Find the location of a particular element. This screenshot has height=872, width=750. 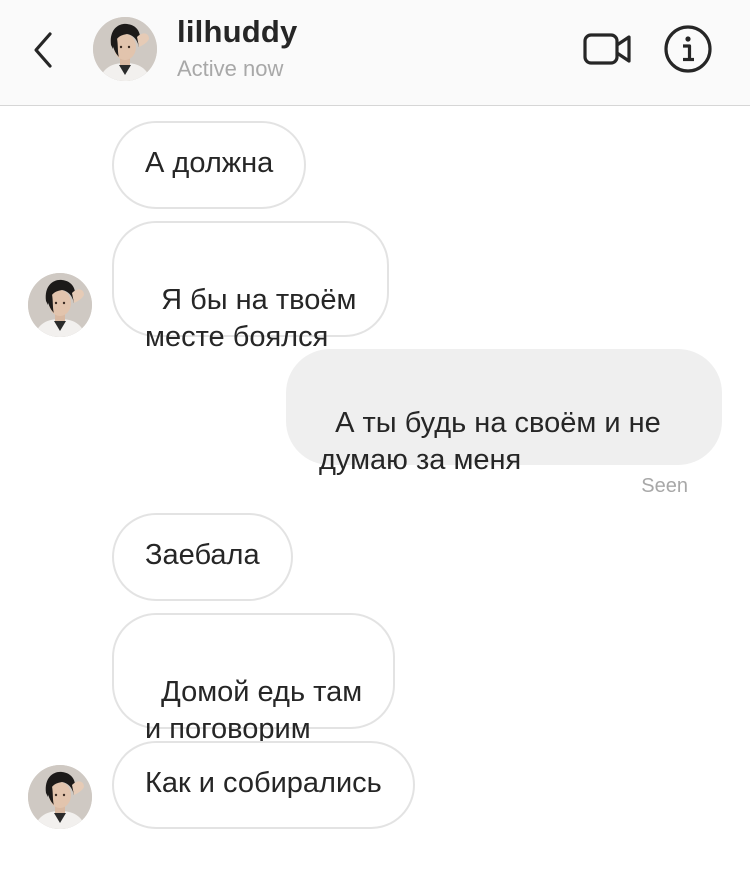

chat-header: lilhuddy Active now is located at coordinates (375, 53).